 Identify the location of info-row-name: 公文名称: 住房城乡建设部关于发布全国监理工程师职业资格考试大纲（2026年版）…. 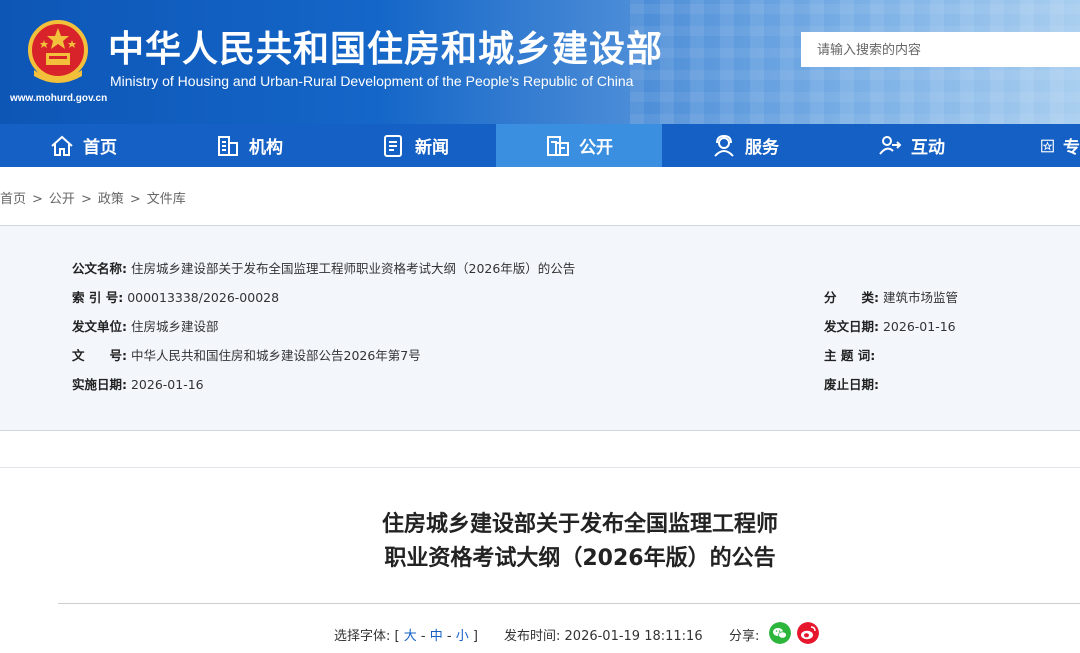
(323, 267).